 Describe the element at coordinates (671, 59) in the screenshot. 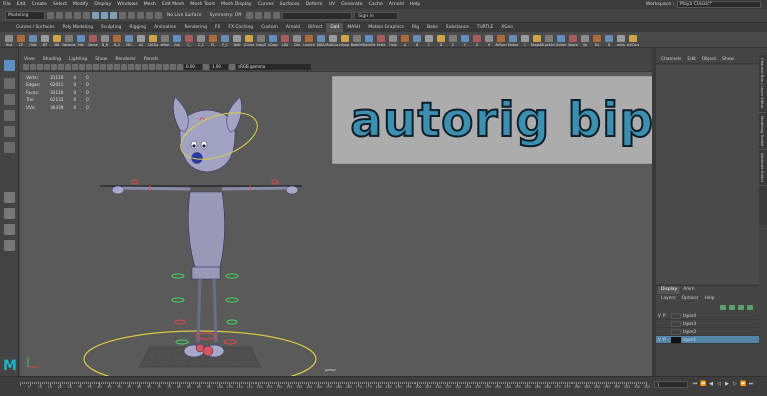

I see `channel-box-menu-item: Channels` at that location.